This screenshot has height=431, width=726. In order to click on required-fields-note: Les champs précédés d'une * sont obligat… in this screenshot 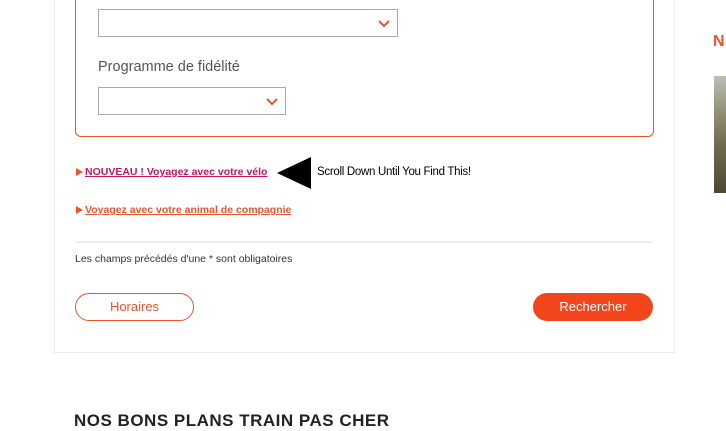, I will do `click(184, 259)`.